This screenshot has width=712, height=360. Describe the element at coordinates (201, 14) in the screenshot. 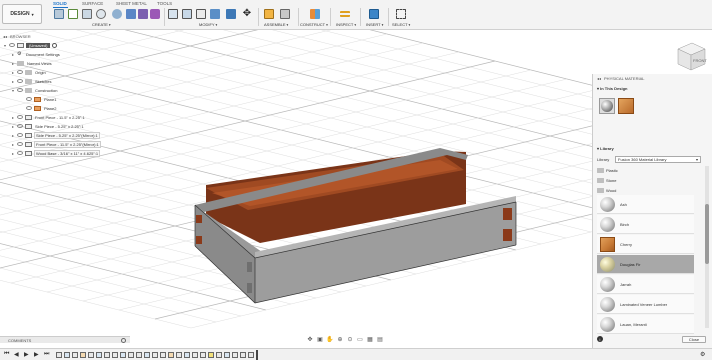

I see `chamfer-icon` at that location.